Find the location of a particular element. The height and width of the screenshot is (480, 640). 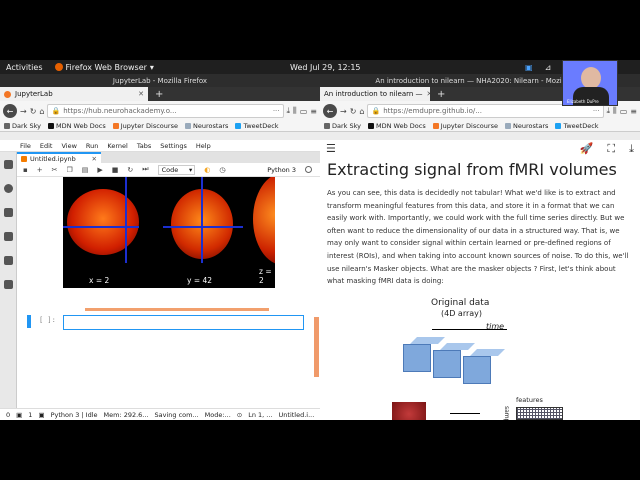

twitter-icon is located at coordinates (238, 126).